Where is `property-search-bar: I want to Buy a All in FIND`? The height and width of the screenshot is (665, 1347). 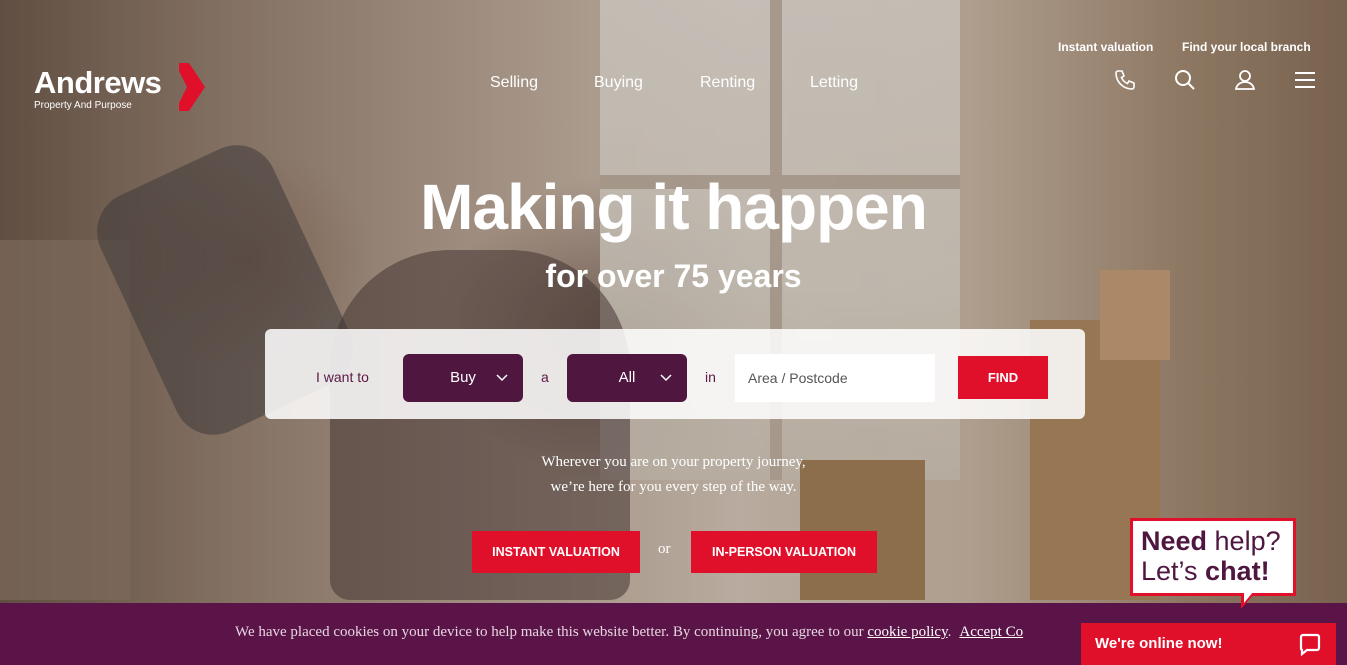
property-search-bar: I want to Buy a All in FIND is located at coordinates (675, 374).